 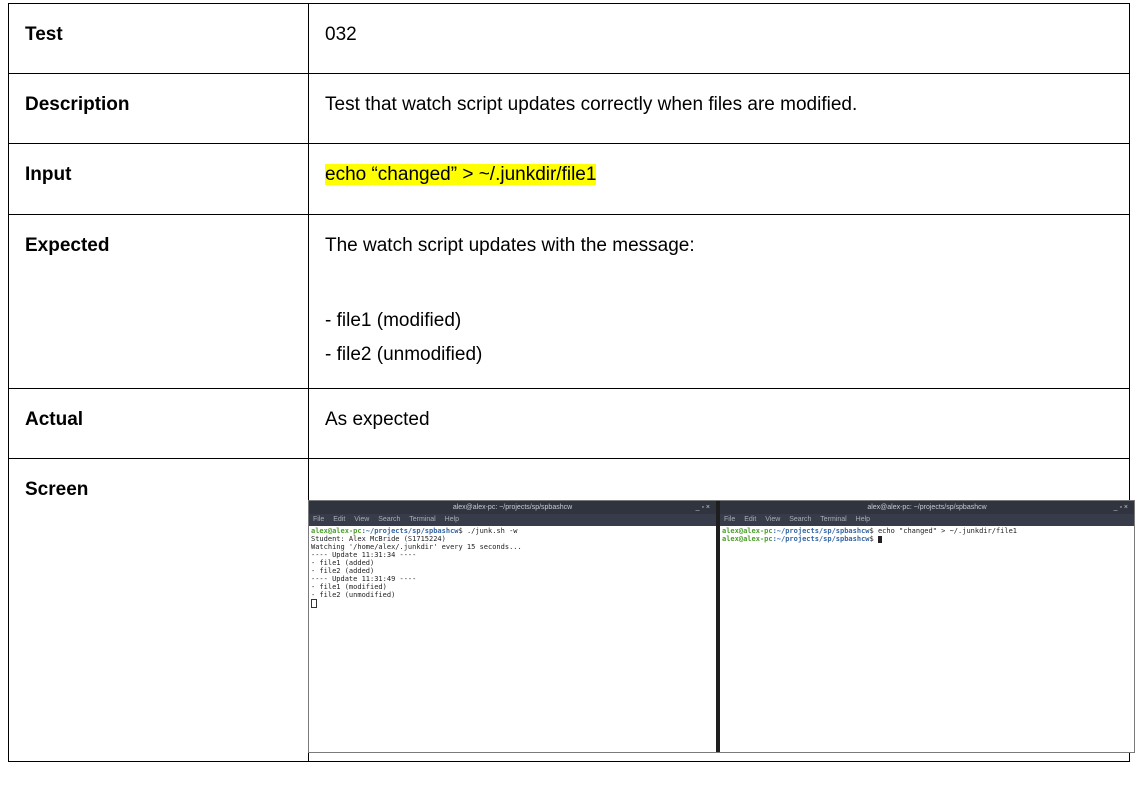 What do you see at coordinates (393, 320) in the screenshot?
I see `expected-line: - file1 (modified)` at bounding box center [393, 320].